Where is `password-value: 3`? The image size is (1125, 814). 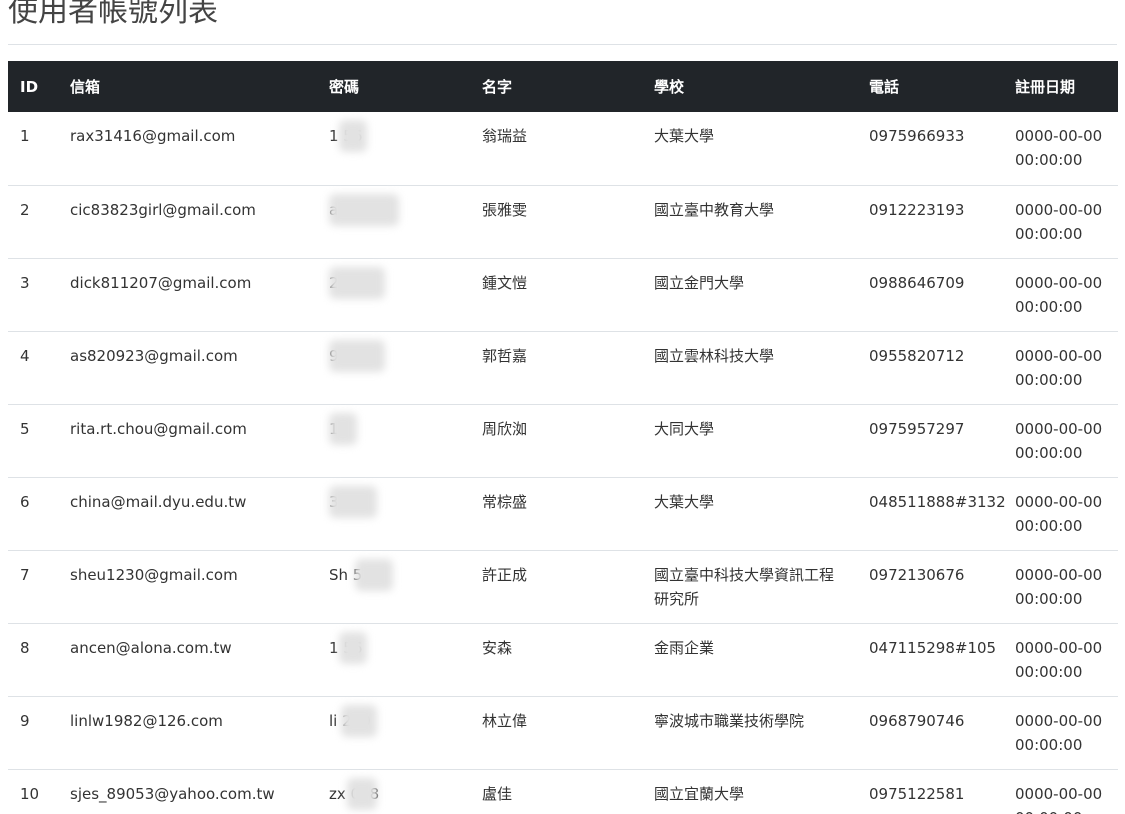 password-value: 3 is located at coordinates (353, 501).